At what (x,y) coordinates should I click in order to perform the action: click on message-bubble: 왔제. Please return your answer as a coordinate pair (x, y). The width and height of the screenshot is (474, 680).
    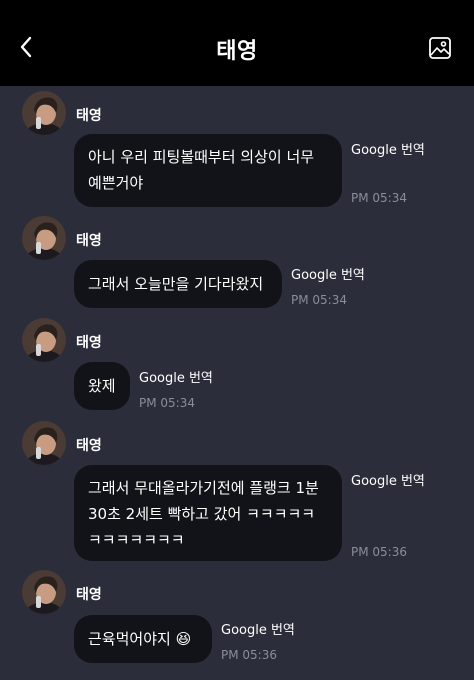
    Looking at the image, I should click on (102, 386).